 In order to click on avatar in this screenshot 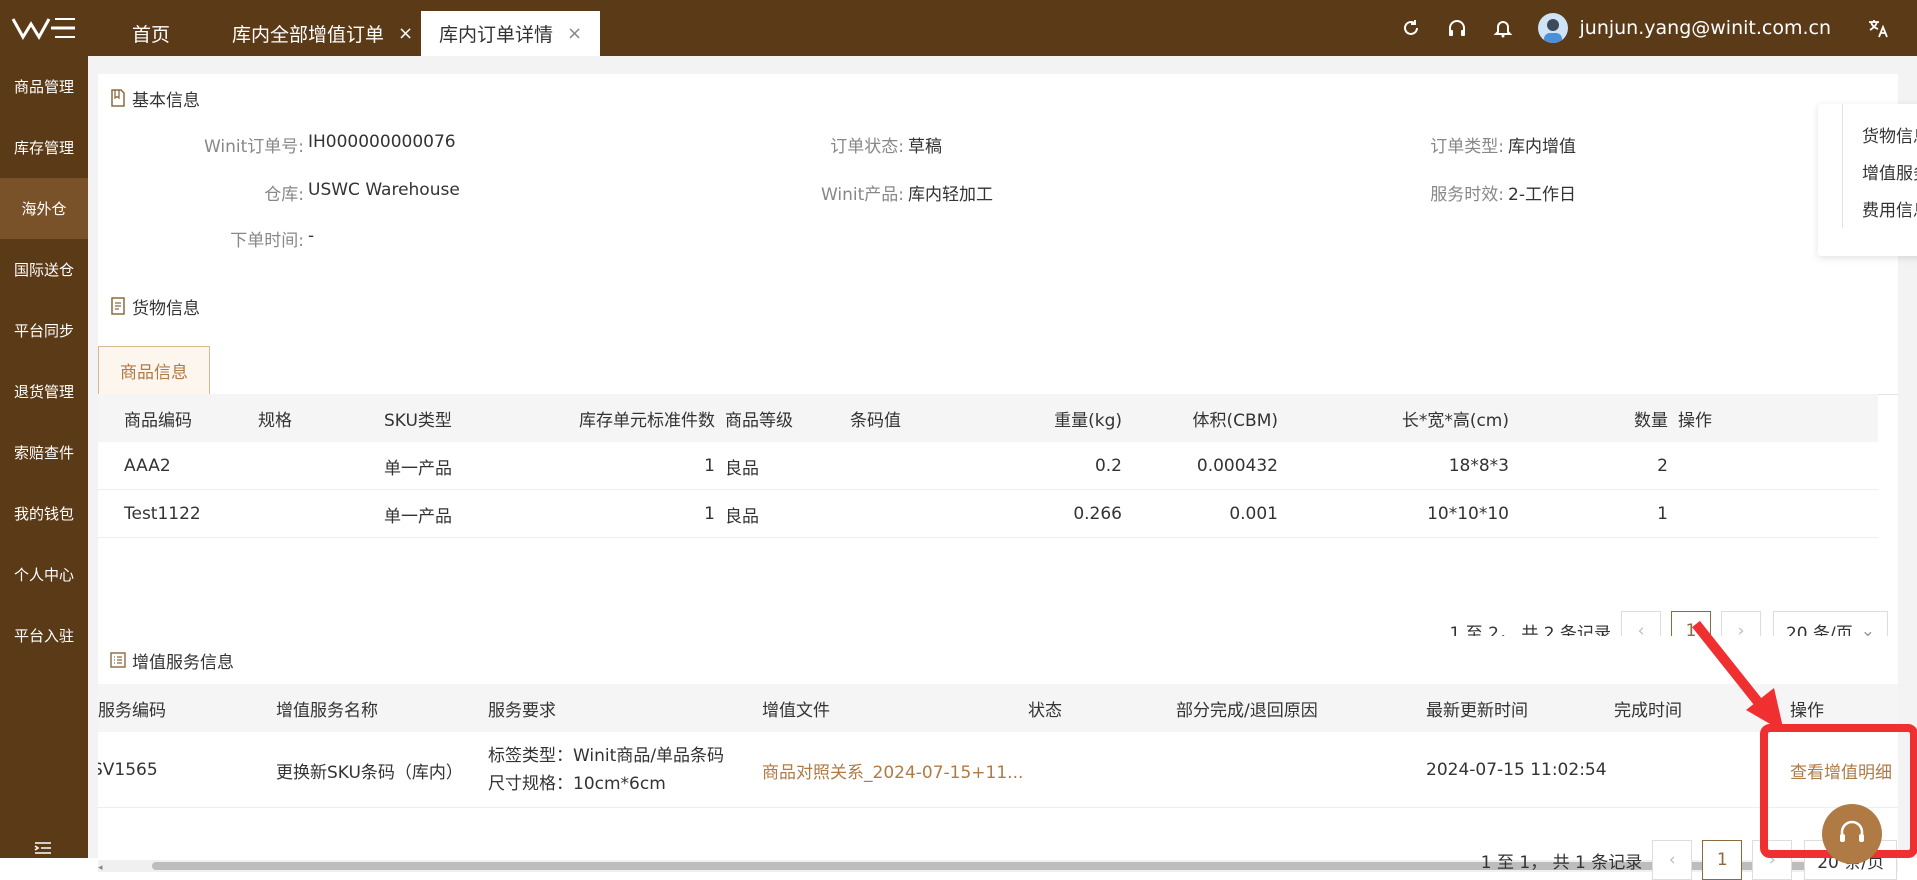, I will do `click(1552, 28)`.